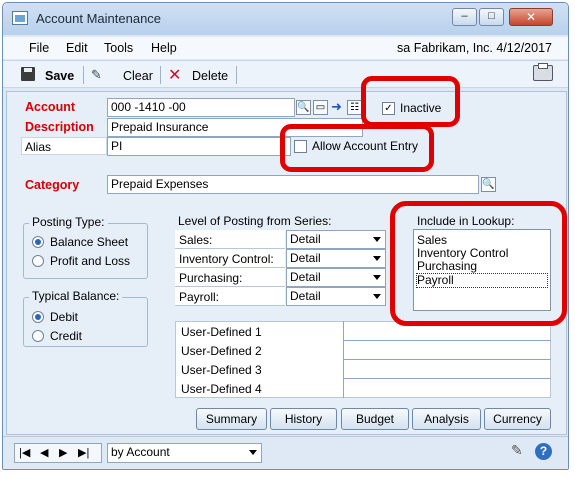  What do you see at coordinates (421, 108) in the screenshot?
I see `inactive-label: Inactive` at bounding box center [421, 108].